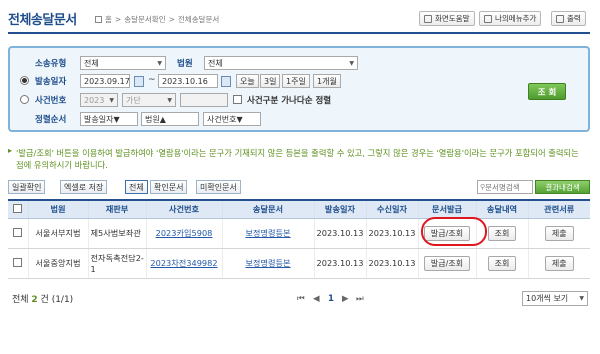  I want to click on breadcrumb-home: 홈, so click(108, 19).